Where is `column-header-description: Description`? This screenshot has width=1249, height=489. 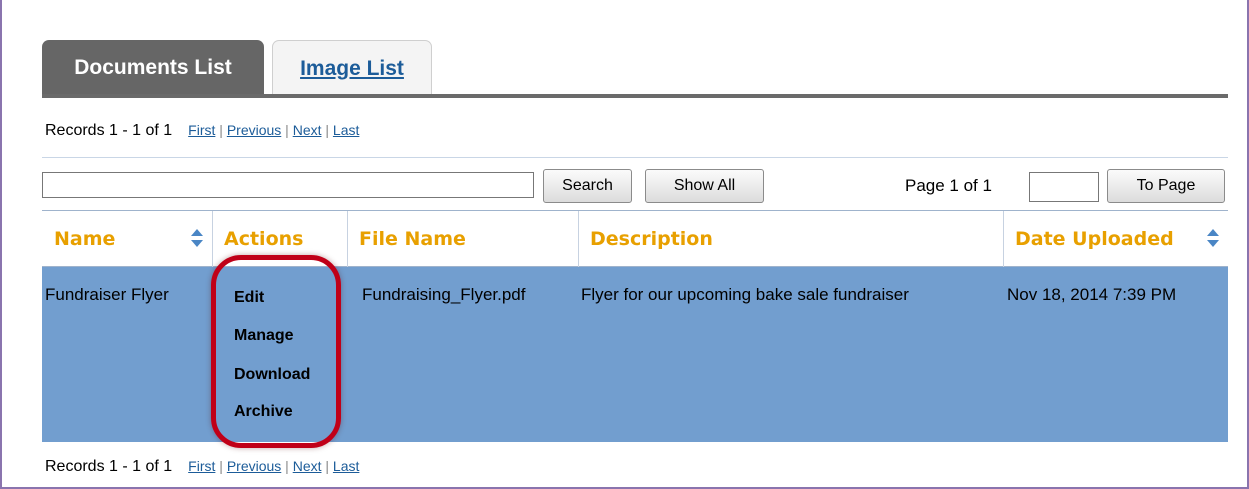
column-header-description: Description is located at coordinates (790, 239).